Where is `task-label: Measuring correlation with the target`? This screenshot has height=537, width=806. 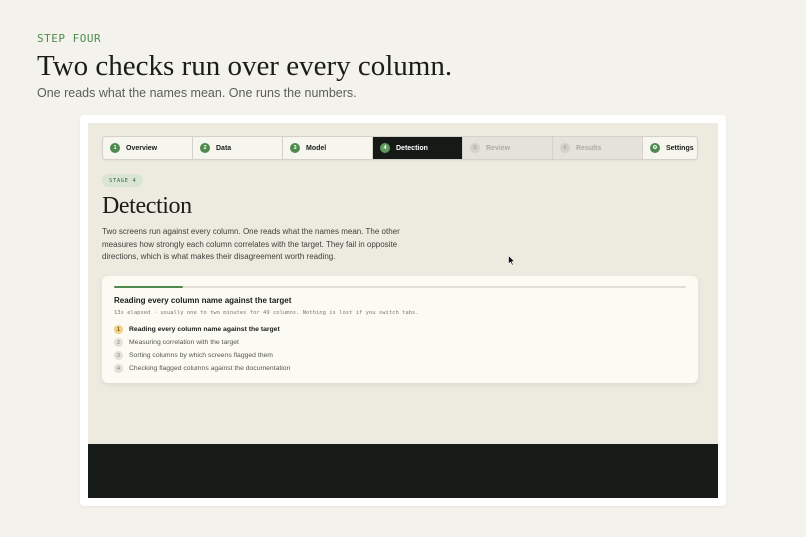 task-label: Measuring correlation with the target is located at coordinates (184, 342).